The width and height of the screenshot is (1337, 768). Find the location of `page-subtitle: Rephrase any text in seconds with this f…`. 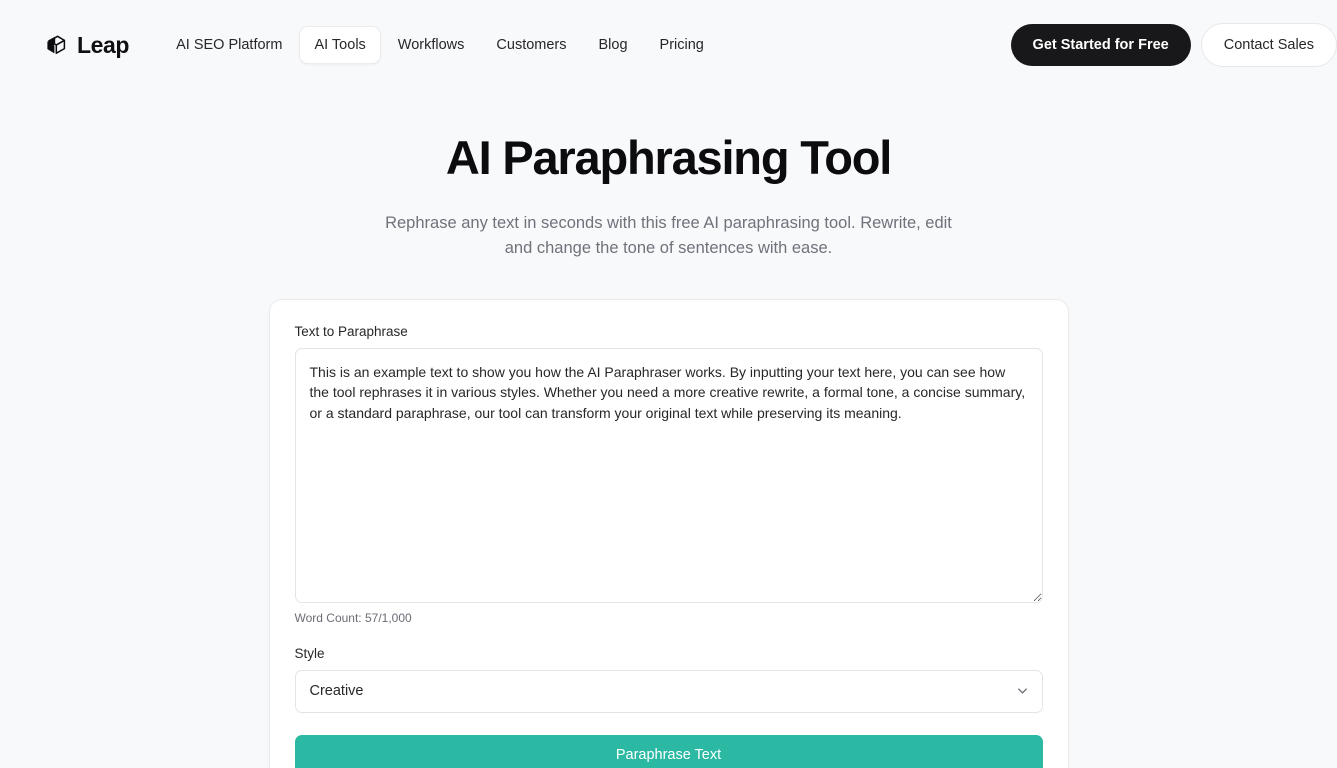

page-subtitle: Rephrase any text in seconds with this f… is located at coordinates (668, 235).